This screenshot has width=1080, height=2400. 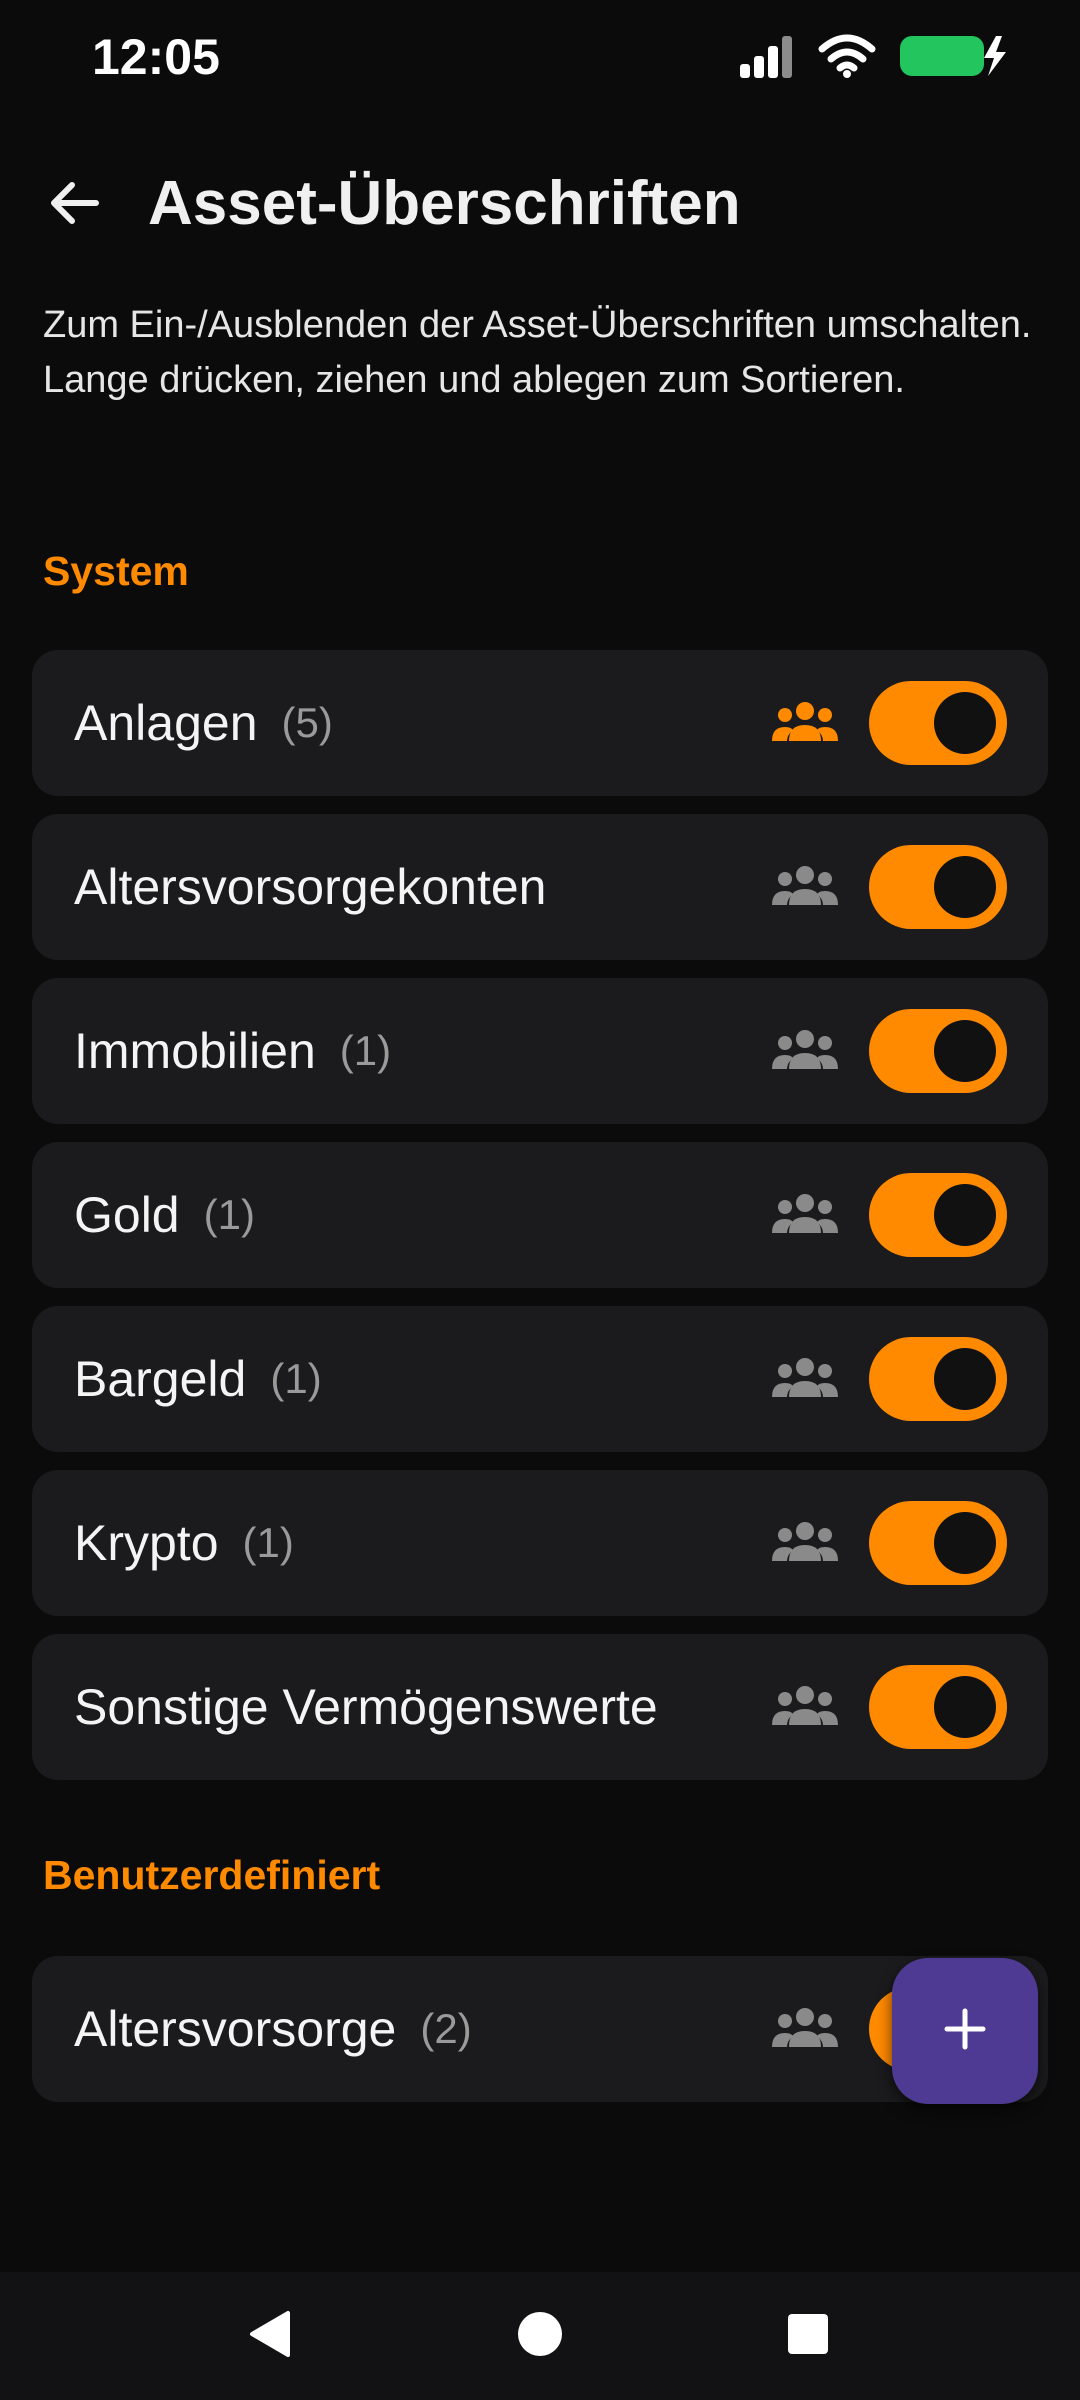 What do you see at coordinates (166, 723) in the screenshot?
I see `item-name: Anlagen` at bounding box center [166, 723].